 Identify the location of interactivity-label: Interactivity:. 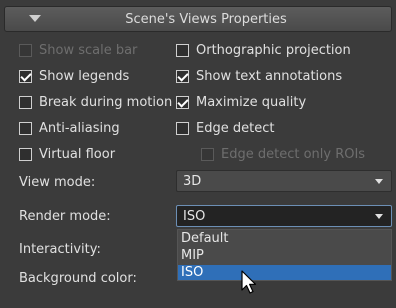
(60, 249).